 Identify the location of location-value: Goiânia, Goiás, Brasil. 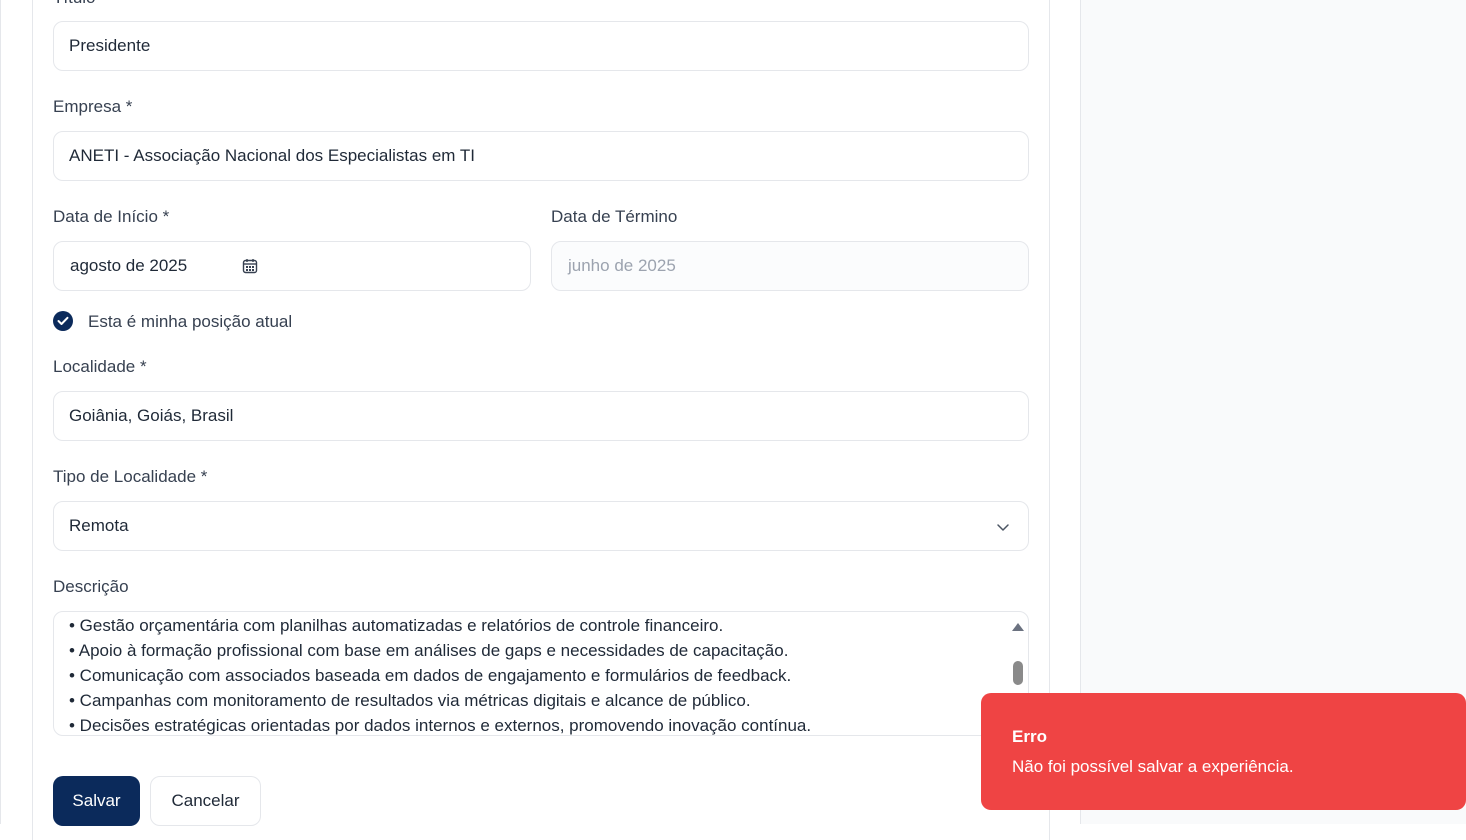
(151, 415).